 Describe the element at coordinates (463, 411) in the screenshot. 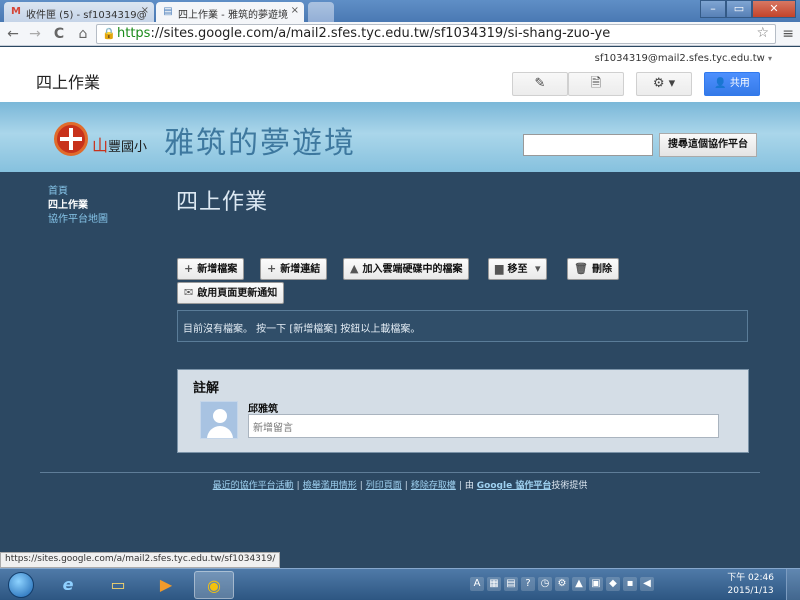

I see `comments-panel: 註解 邱雅筑` at that location.